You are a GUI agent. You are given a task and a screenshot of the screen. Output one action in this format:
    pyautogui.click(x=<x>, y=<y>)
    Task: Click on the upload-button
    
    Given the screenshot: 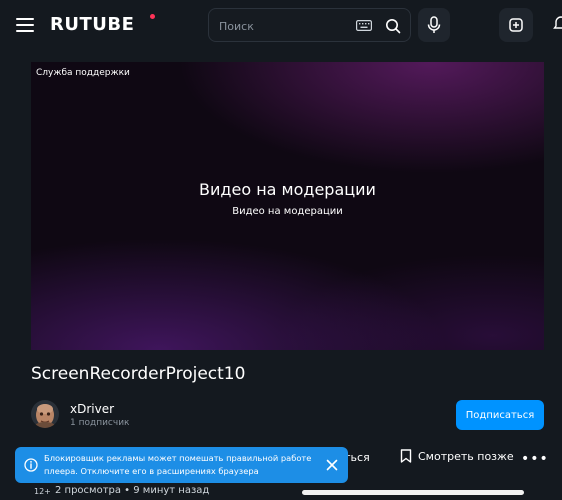 What is the action you would take?
    pyautogui.click(x=516, y=25)
    